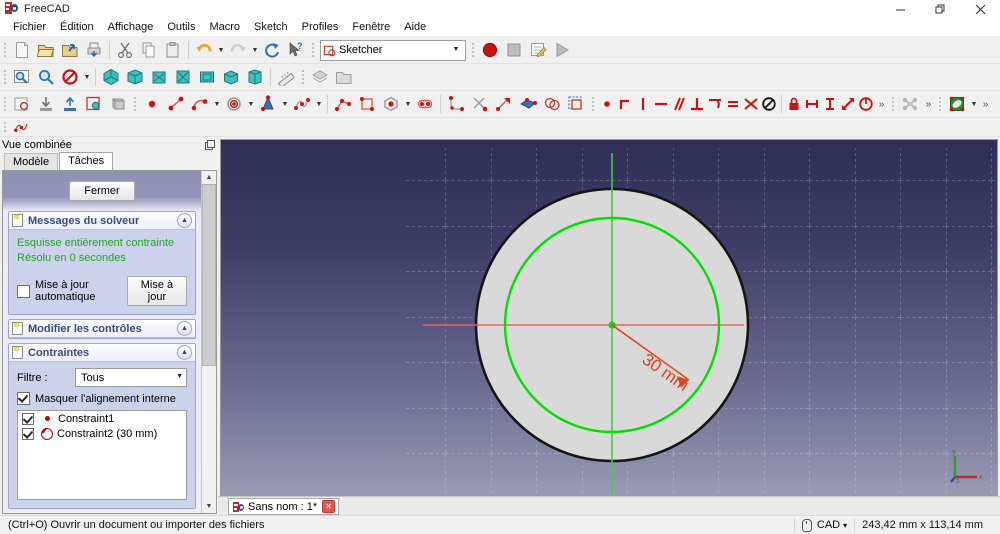 The width and height of the screenshot is (1000, 534). Describe the element at coordinates (102, 418) in the screenshot. I see `list-item: Constraint1` at that location.